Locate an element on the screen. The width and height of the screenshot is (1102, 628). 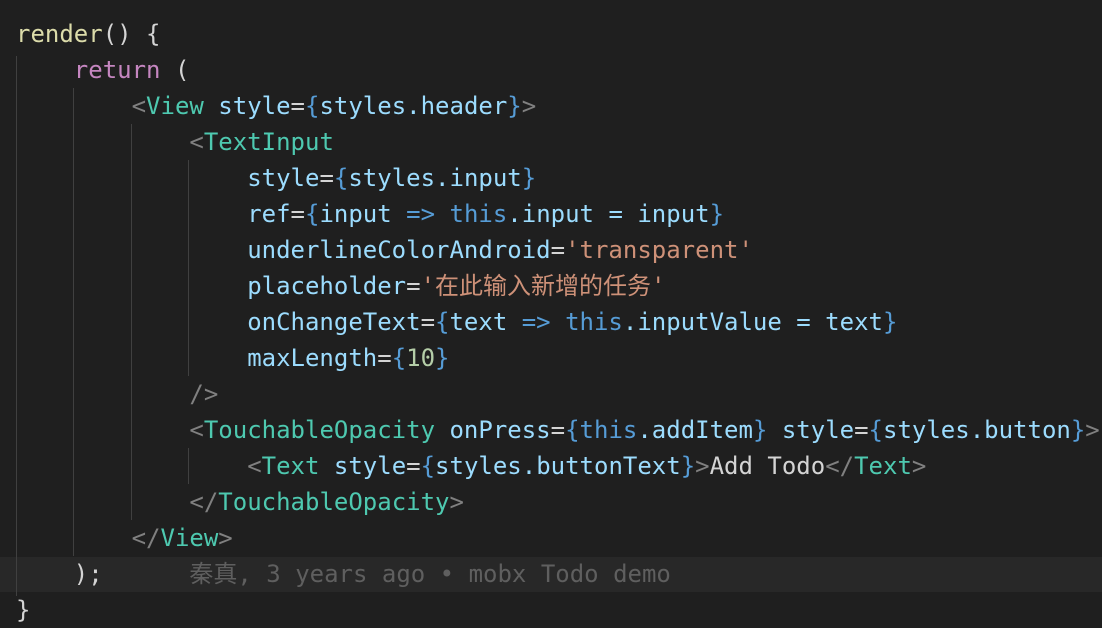
code-line: <TextInput is located at coordinates (175, 142).